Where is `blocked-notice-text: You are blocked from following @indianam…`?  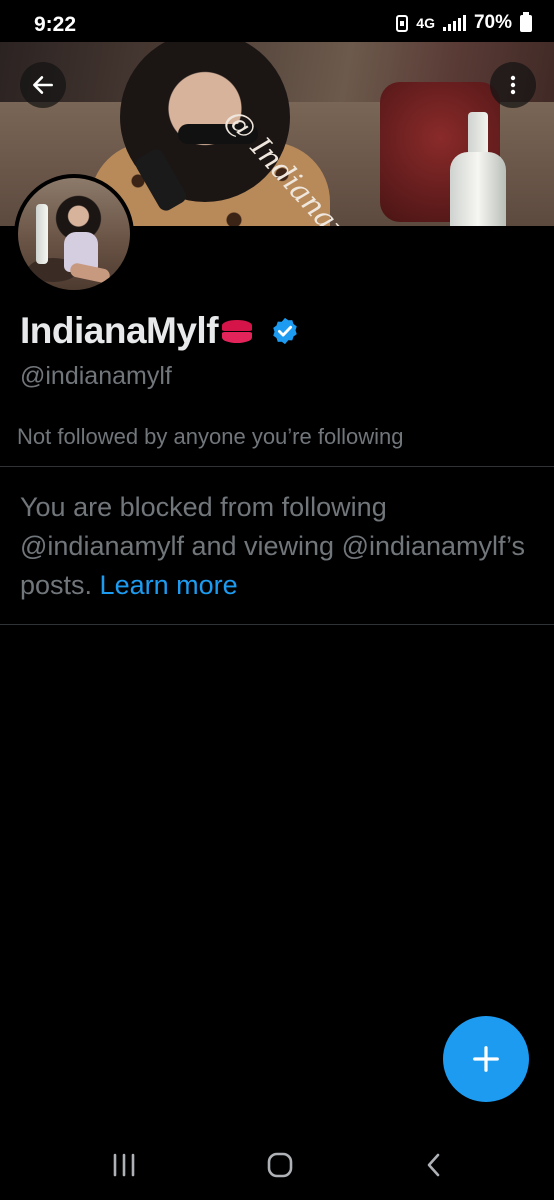 blocked-notice-text: You are blocked from following @indianam… is located at coordinates (273, 546).